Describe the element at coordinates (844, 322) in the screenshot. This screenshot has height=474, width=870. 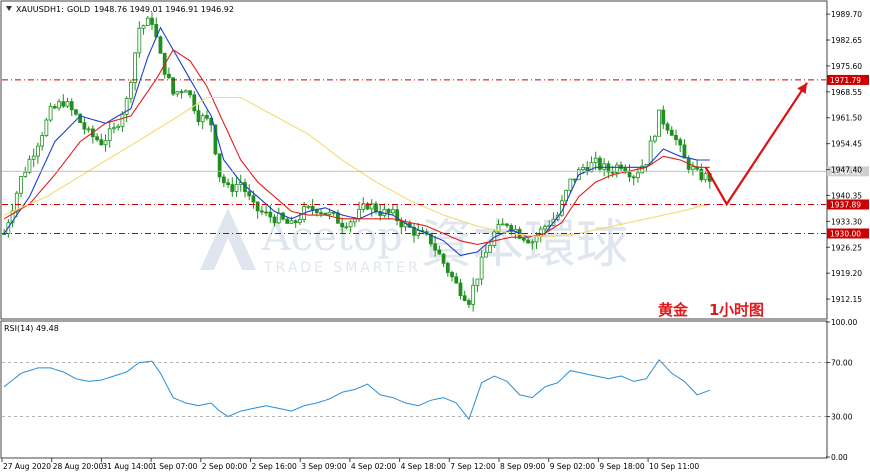
I see `rsi-tick-label: 100.00` at that location.